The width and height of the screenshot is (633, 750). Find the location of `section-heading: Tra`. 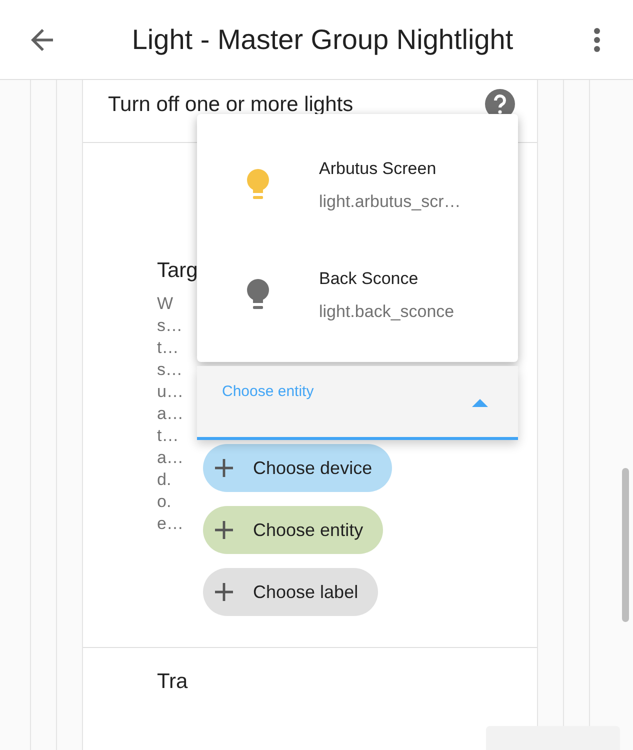

section-heading: Tra is located at coordinates (173, 682).